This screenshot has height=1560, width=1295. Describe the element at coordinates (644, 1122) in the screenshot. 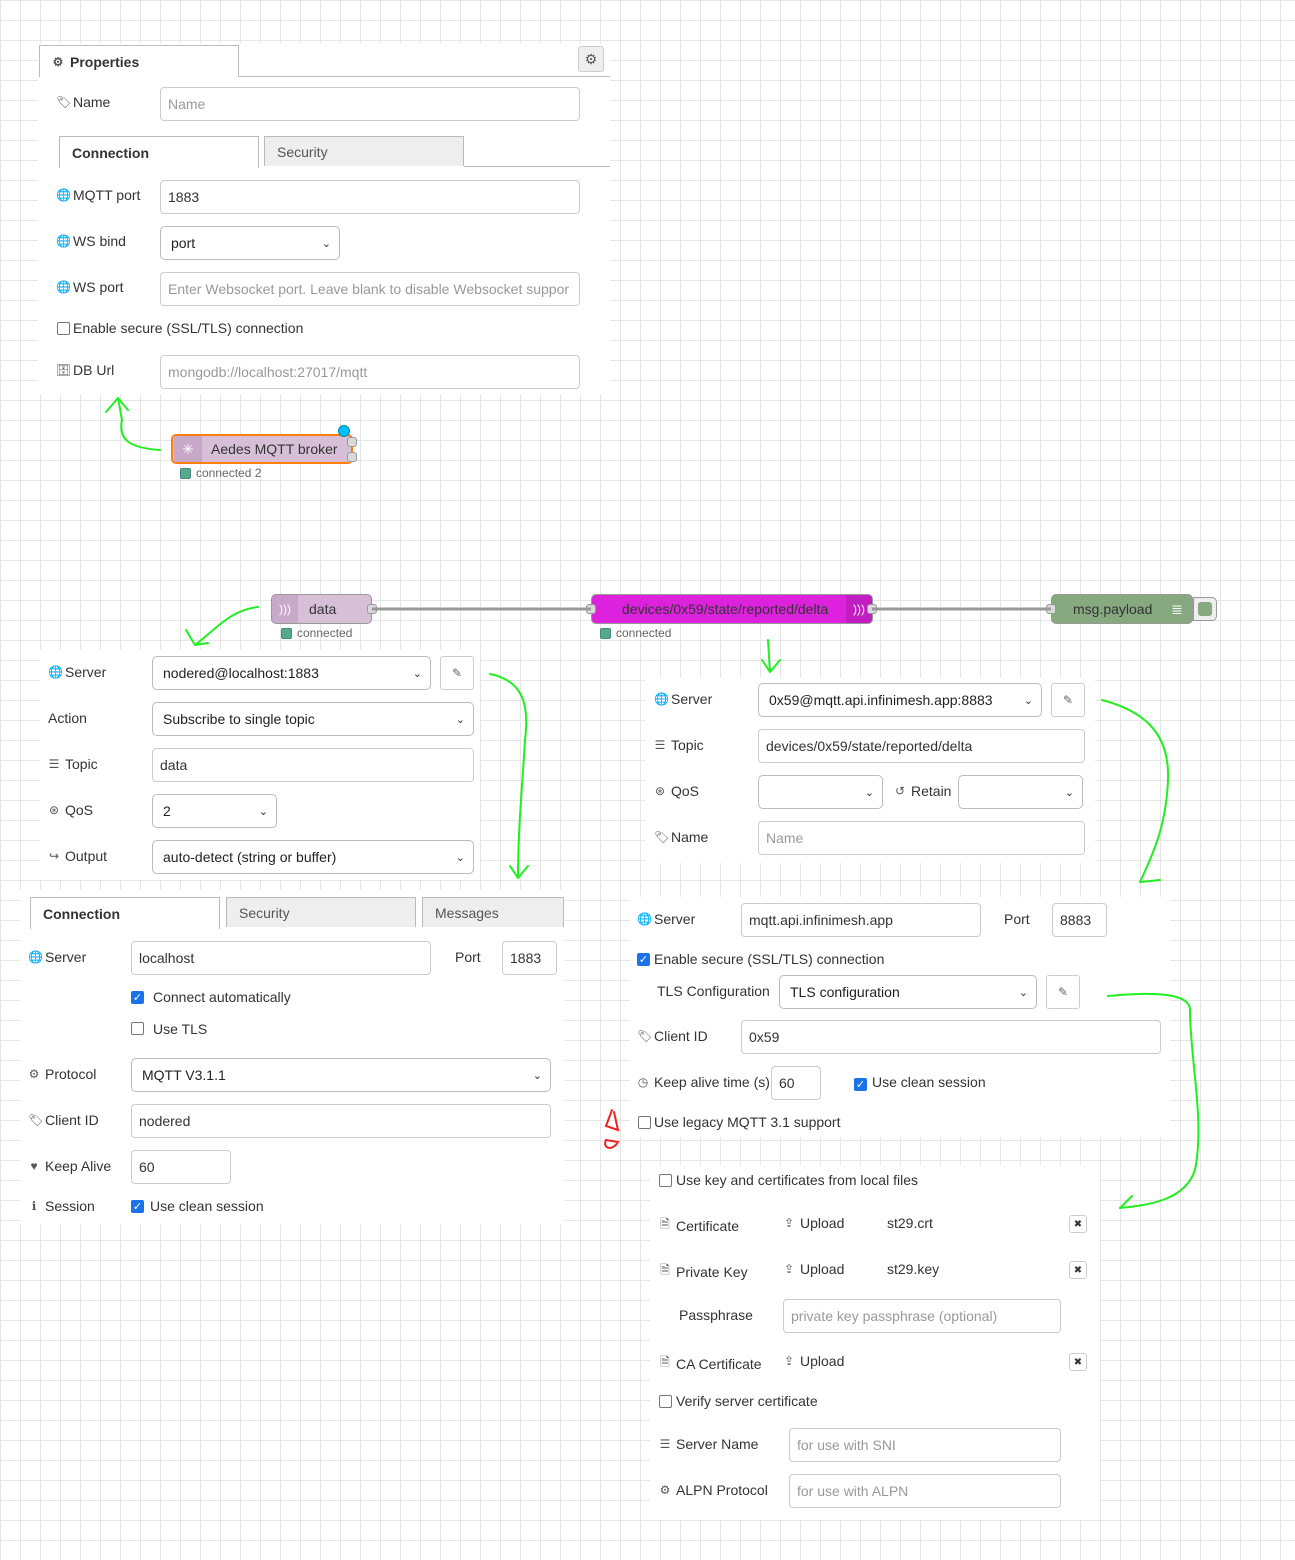

I see `legacy-mqtt-checkbox` at that location.